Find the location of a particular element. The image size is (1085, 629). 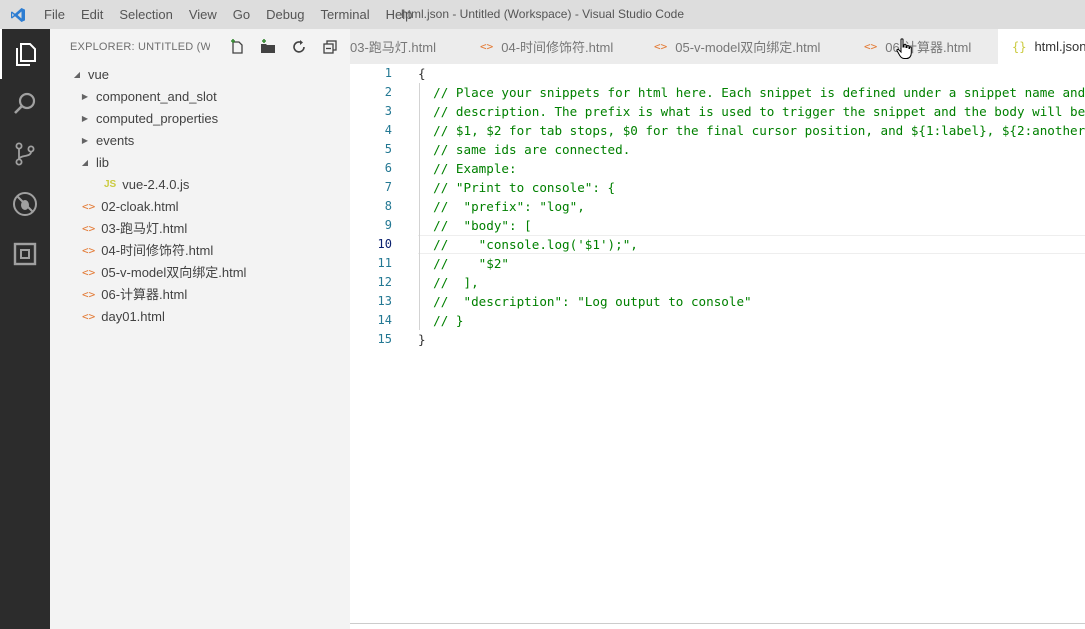

folder-item: ◢ vue is located at coordinates (79, 75).